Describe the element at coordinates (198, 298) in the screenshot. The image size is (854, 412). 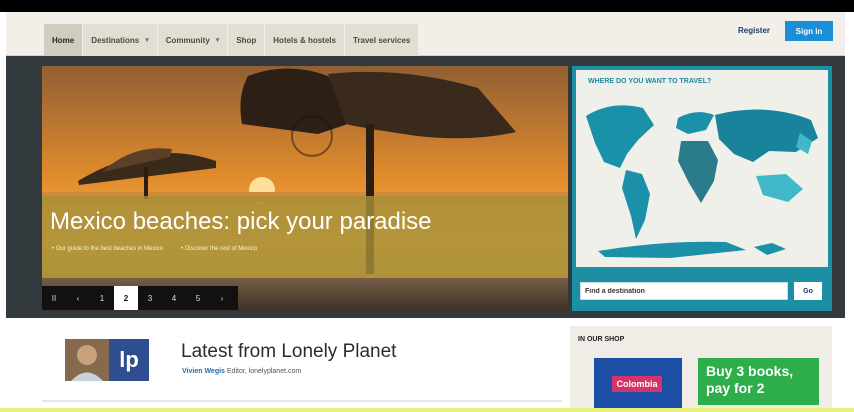
I see `slide-5-button: 5` at that location.